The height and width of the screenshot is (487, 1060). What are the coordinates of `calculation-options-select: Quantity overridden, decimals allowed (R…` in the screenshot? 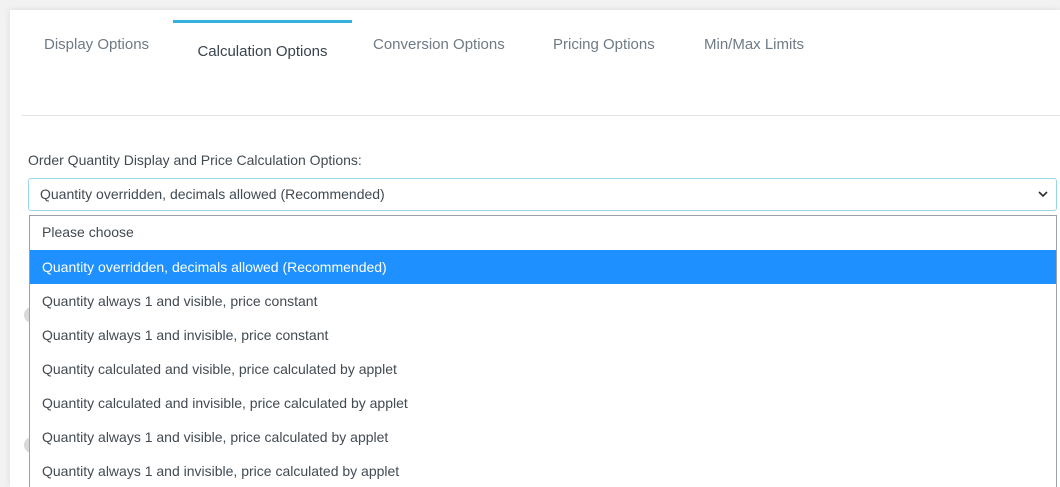 It's located at (542, 194).